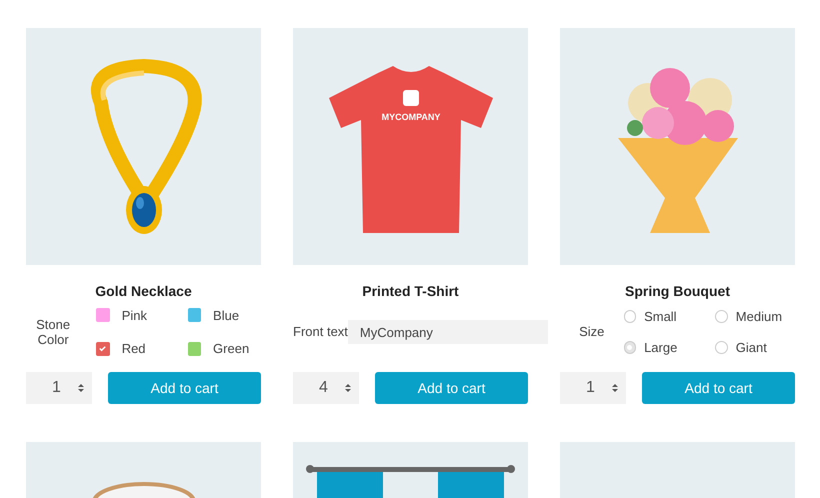  Describe the element at coordinates (664, 316) in the screenshot. I see `size-radio: Small` at that location.